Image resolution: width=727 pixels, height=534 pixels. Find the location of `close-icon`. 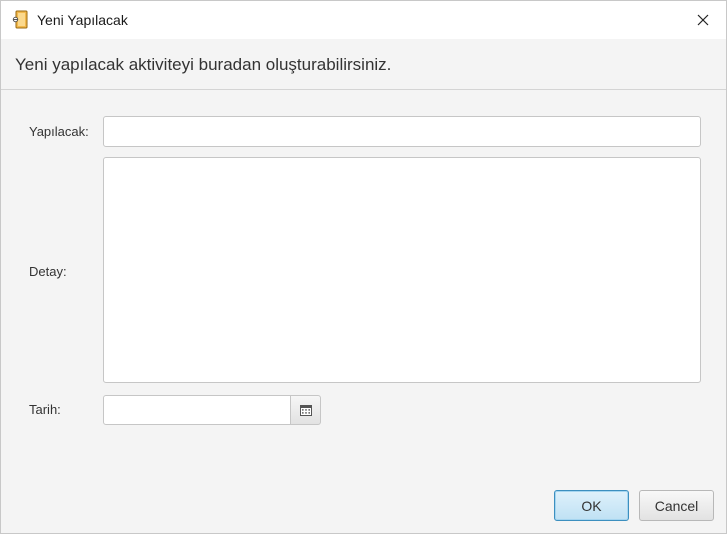

close-icon is located at coordinates (703, 20).